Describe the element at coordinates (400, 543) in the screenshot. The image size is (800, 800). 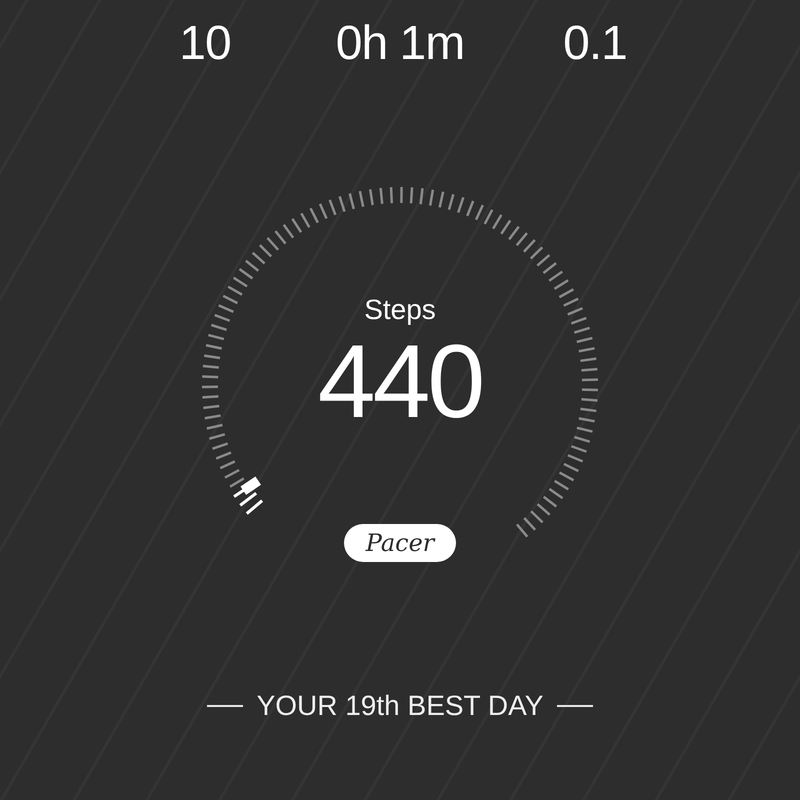
I see `pacer-logo: Pacer` at that location.